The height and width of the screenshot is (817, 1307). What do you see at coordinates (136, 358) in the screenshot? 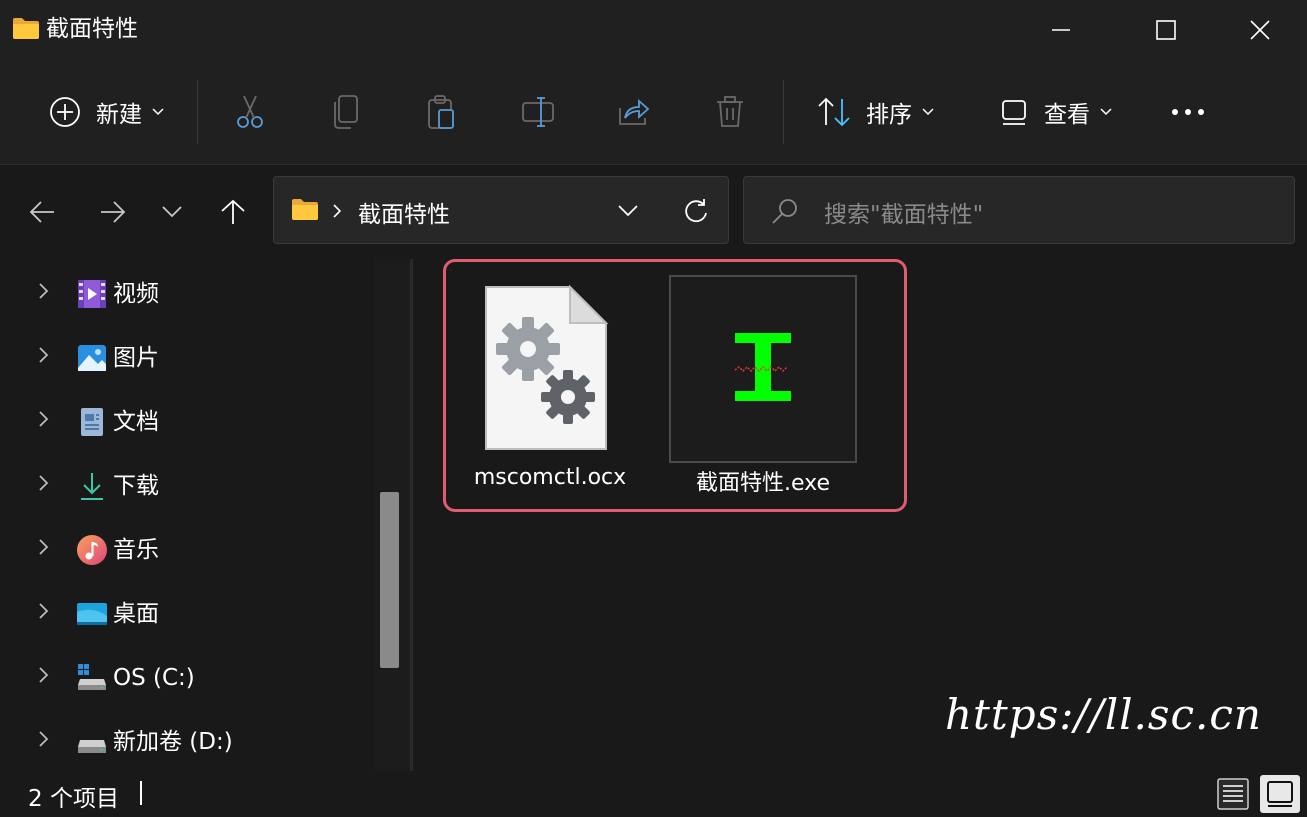
I see `sidebar-item-label: 图片` at bounding box center [136, 358].